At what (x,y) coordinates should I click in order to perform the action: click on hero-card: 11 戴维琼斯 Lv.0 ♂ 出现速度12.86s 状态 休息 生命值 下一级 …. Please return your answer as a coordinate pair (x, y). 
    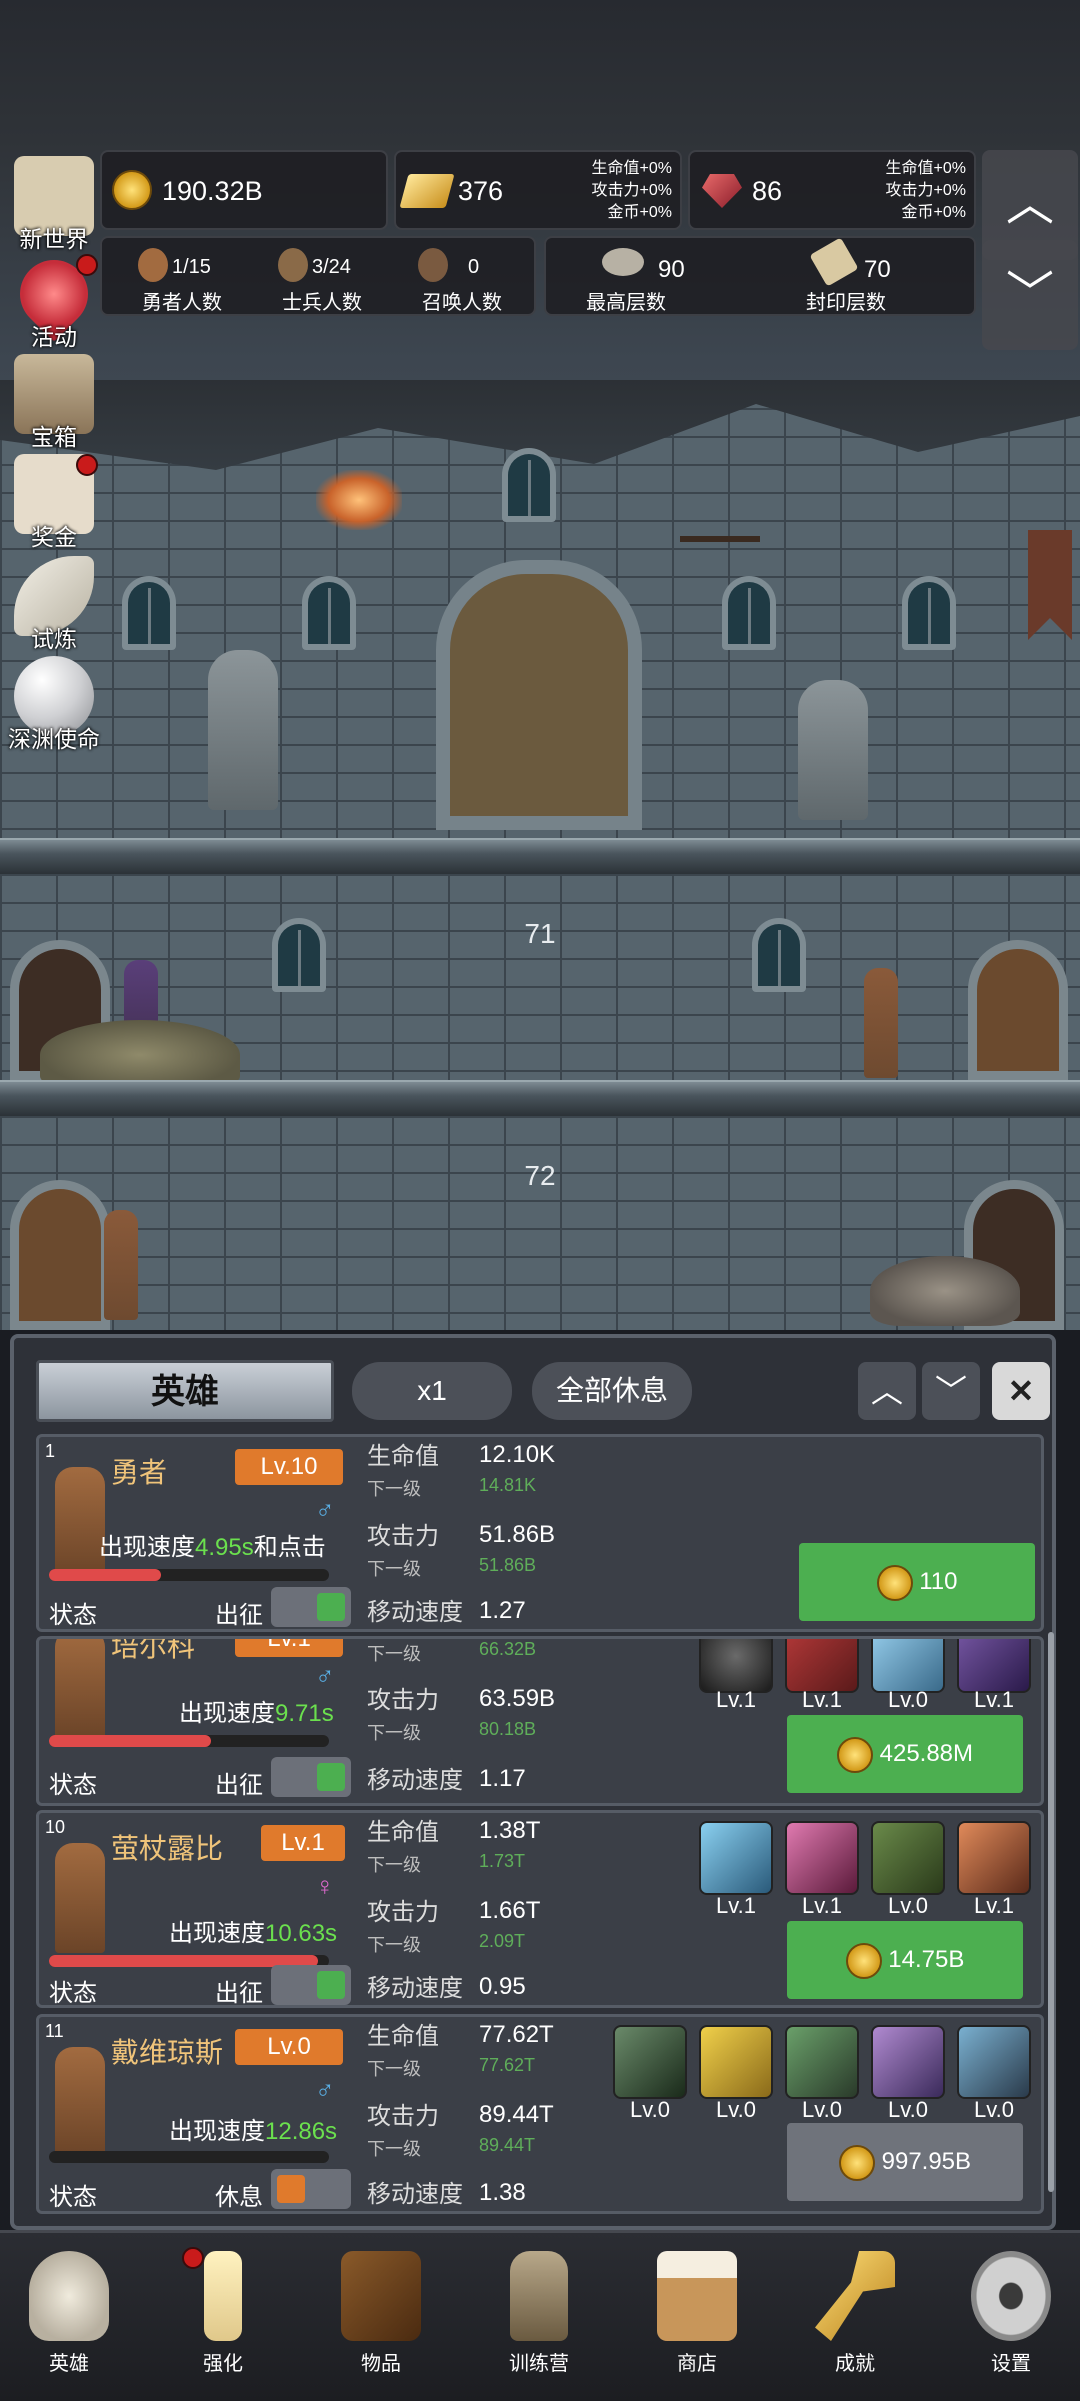
    Looking at the image, I should click on (540, 2114).